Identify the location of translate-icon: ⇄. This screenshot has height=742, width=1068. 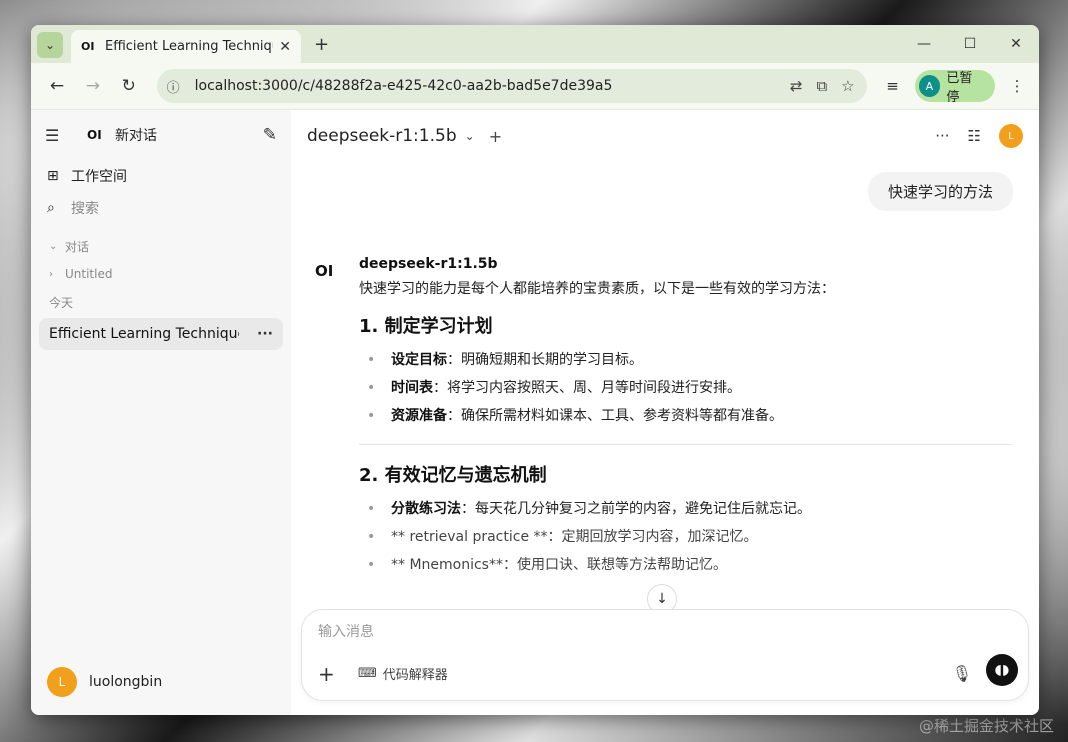
(796, 86).